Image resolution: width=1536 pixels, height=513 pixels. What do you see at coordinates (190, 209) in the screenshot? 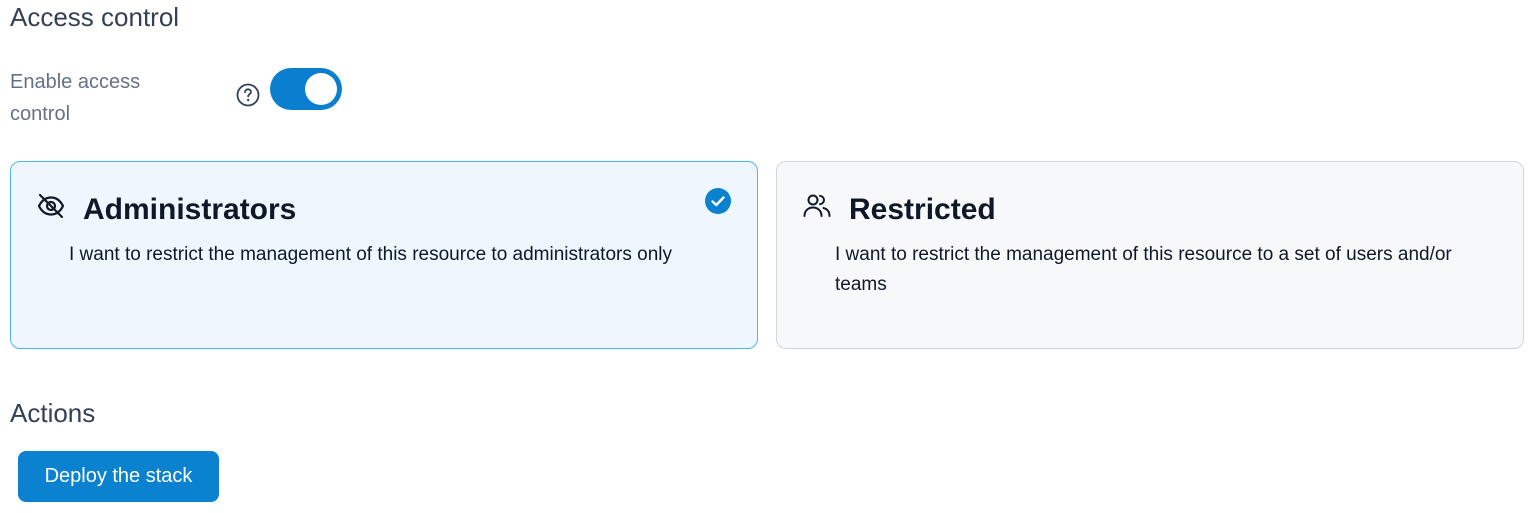
I see `administrators-title: Administrators` at bounding box center [190, 209].